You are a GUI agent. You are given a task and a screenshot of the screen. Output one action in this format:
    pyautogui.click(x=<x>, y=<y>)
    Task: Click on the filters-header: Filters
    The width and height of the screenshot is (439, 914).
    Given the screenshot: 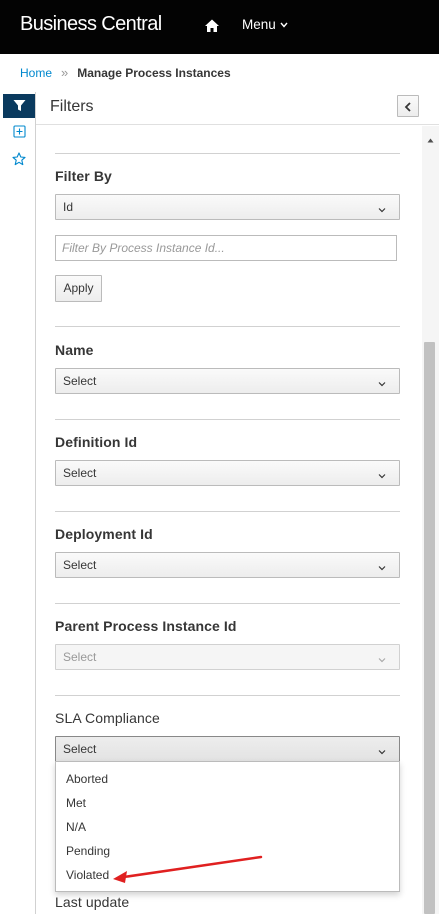 What is the action you would take?
    pyautogui.click(x=237, y=108)
    